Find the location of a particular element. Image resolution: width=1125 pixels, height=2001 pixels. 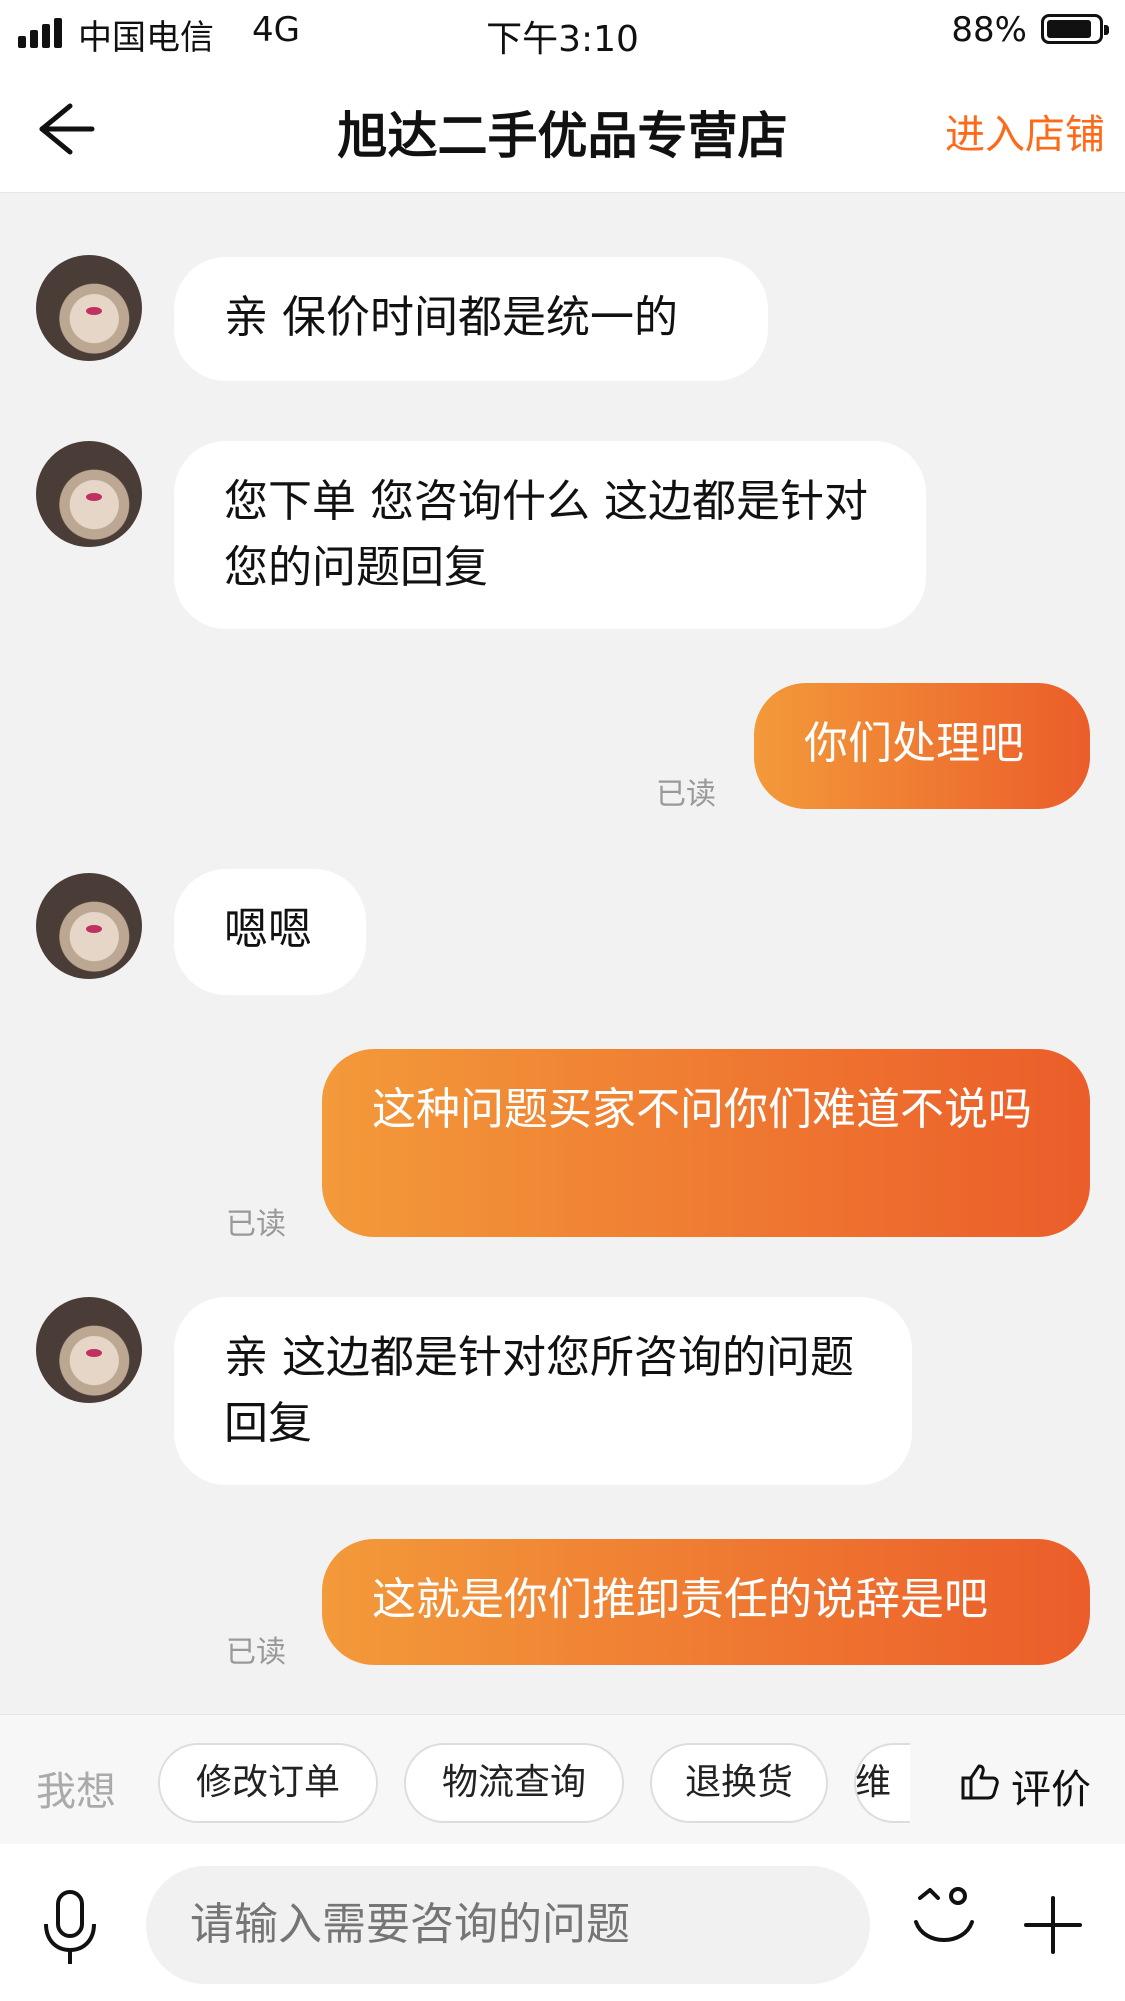

input-bar is located at coordinates (562, 1922).